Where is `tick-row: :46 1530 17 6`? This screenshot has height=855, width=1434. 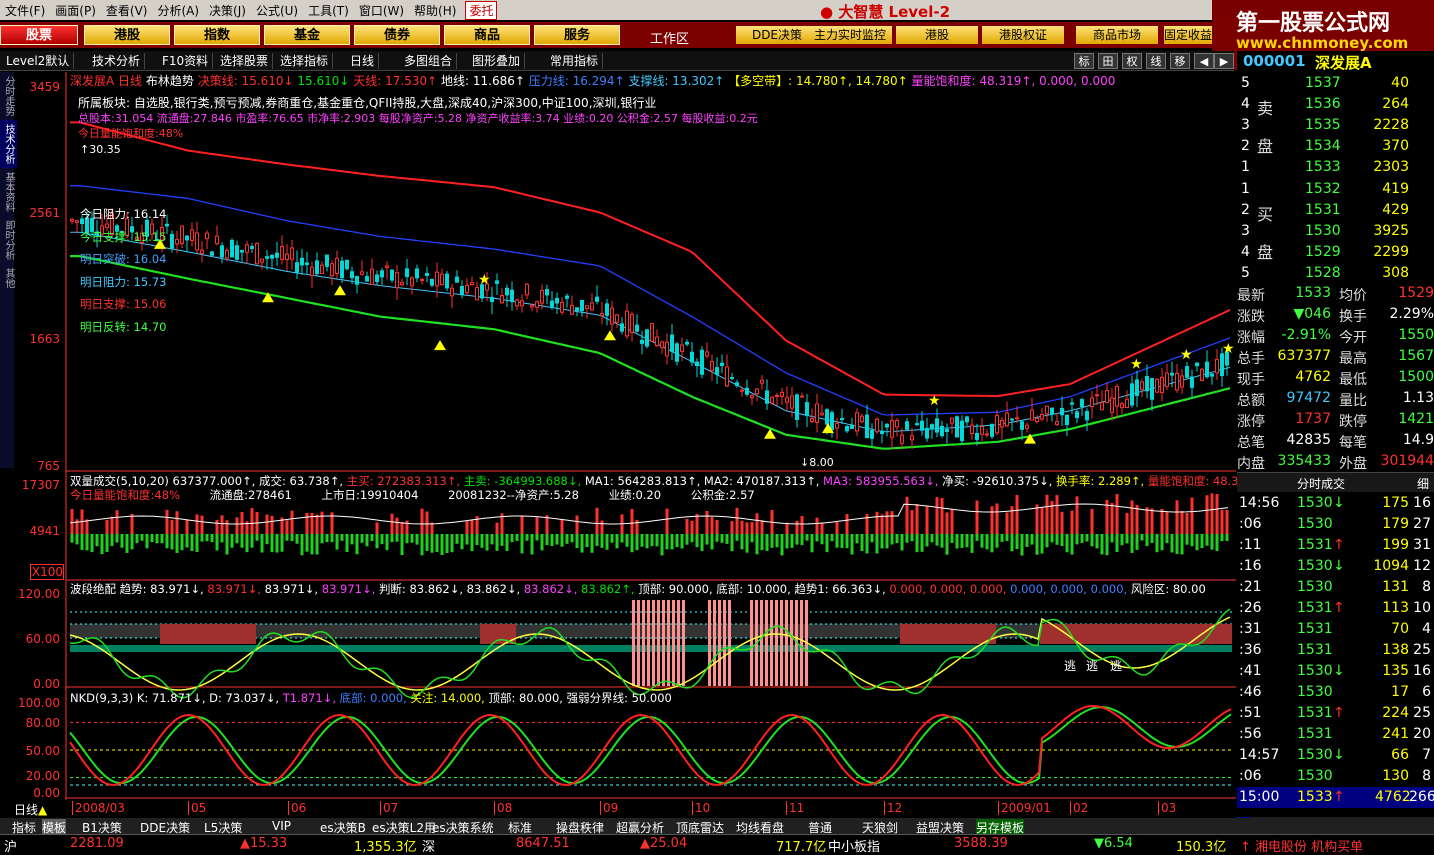 tick-row: :46 1530 17 6 is located at coordinates (1335, 692).